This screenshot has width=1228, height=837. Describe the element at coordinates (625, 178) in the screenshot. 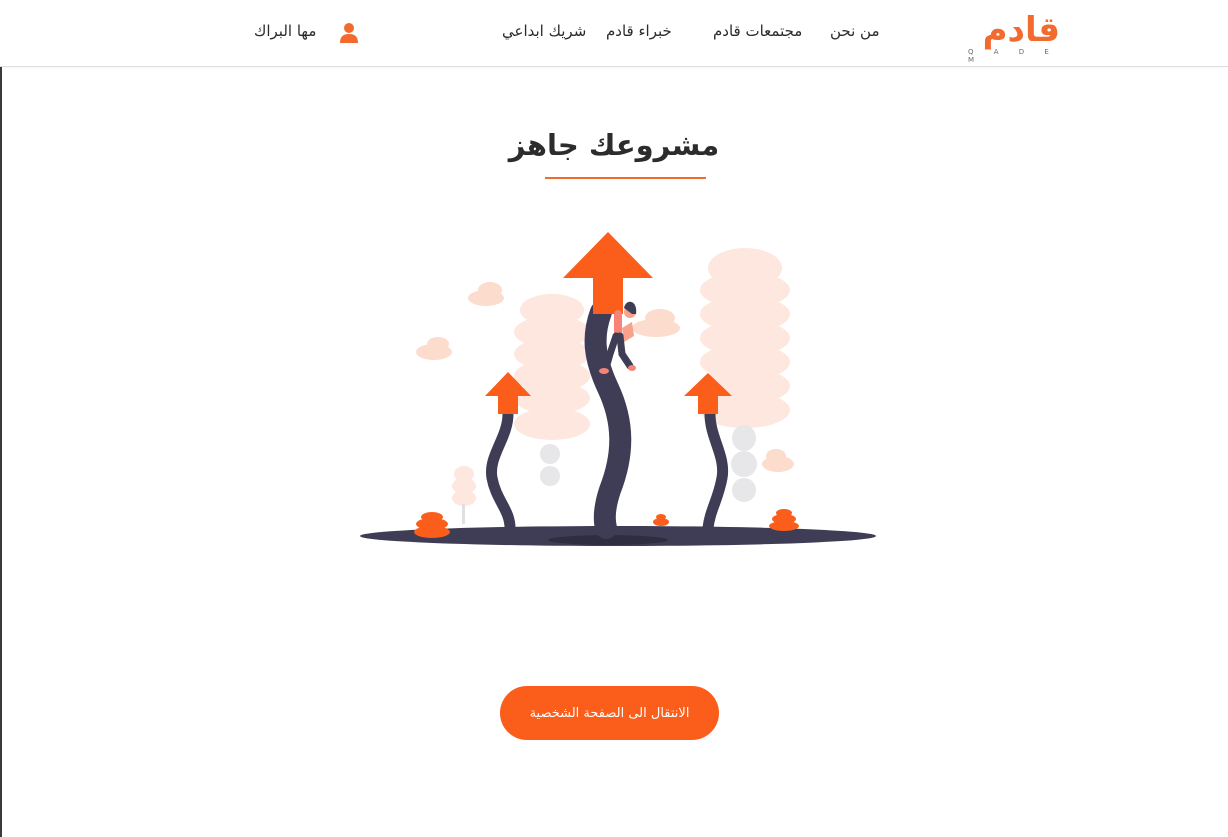

I see `title-underline` at that location.